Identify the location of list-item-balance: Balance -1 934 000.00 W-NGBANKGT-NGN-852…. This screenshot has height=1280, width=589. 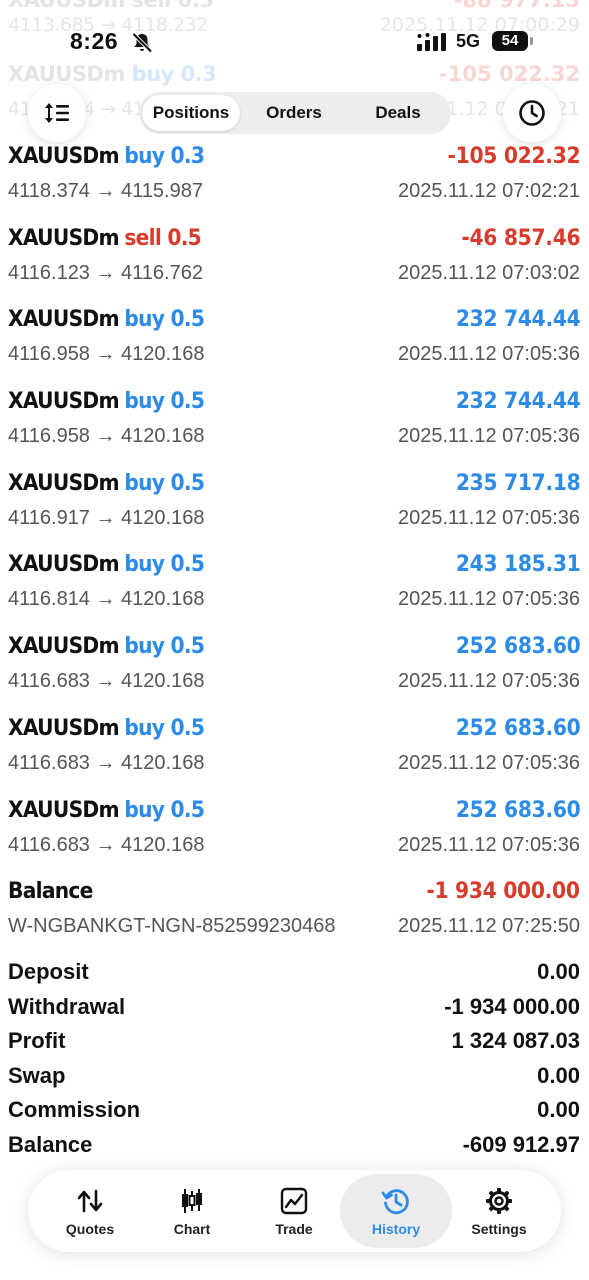
(294, 916).